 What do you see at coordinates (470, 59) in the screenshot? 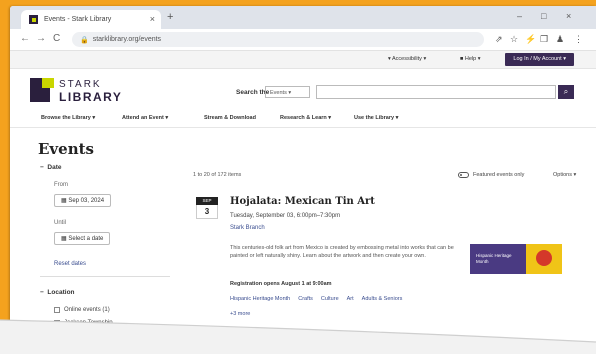
I see `help-menu: ■ Help ▾` at bounding box center [470, 59].